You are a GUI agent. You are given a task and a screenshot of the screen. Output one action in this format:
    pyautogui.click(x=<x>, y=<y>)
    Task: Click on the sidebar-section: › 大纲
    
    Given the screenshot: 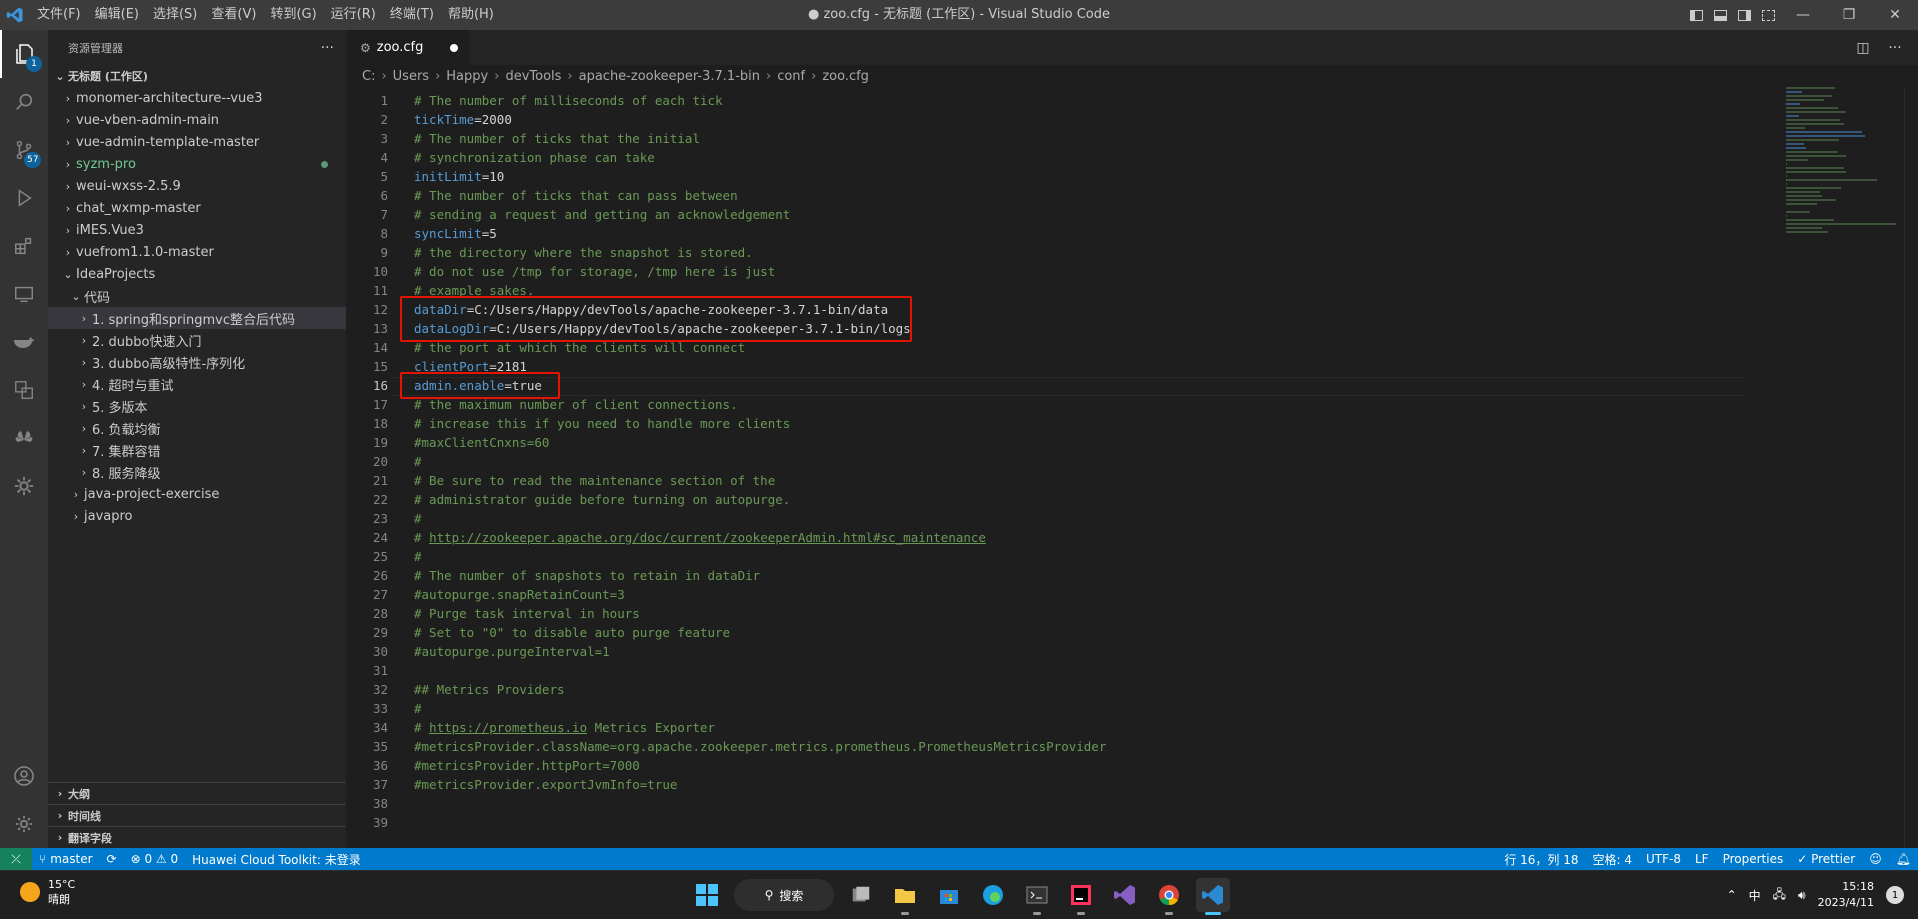 What is the action you would take?
    pyautogui.click(x=197, y=793)
    